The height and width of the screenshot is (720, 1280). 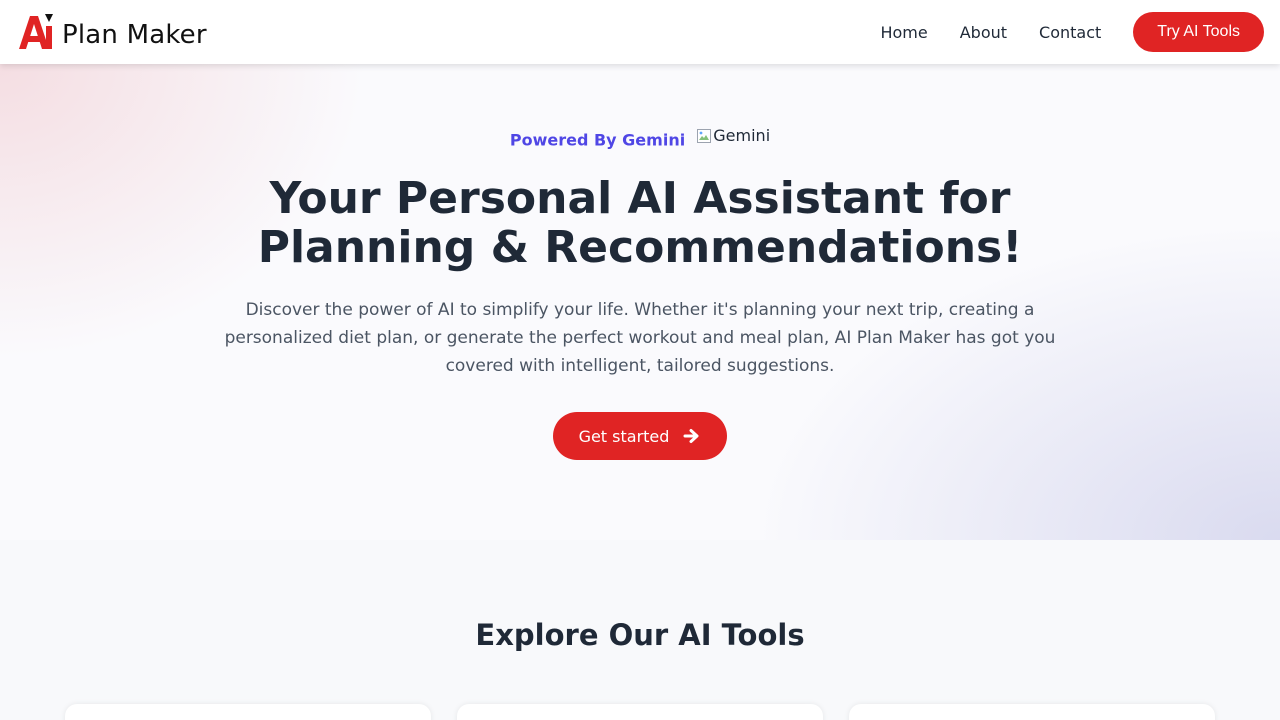 I want to click on arrow-right-icon, so click(x=691, y=436).